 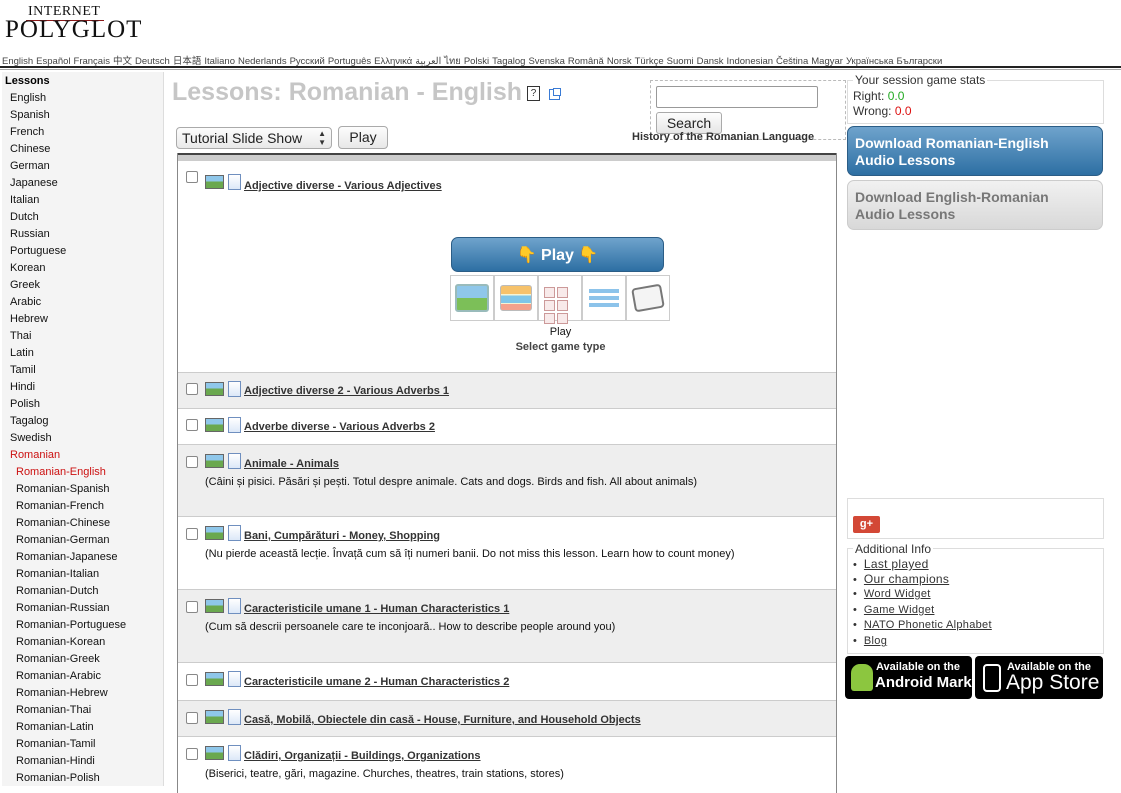 I want to click on game-type-matching, so click(x=516, y=298).